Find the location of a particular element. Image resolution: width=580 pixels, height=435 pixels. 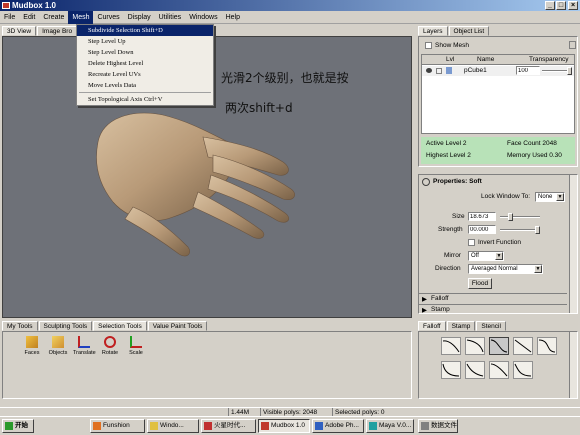

menu-display: Display is located at coordinates (139, 17).